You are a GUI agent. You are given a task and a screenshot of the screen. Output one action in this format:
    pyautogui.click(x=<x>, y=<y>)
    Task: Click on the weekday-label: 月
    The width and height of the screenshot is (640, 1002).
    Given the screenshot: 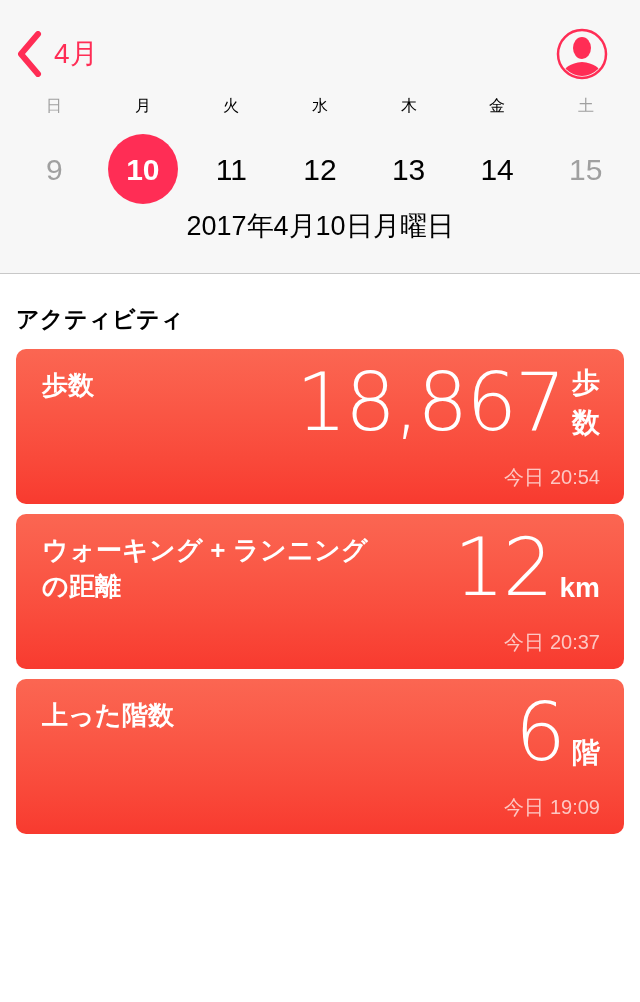 What is the action you would take?
    pyautogui.click(x=142, y=106)
    